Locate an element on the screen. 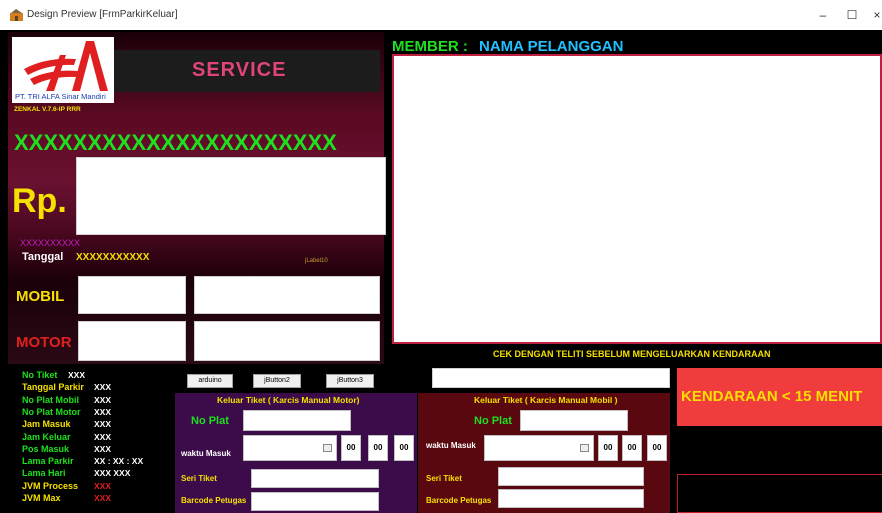 The height and width of the screenshot is (513, 882). version-label: ZENKAL V.7.6-IP RRR is located at coordinates (47, 109).